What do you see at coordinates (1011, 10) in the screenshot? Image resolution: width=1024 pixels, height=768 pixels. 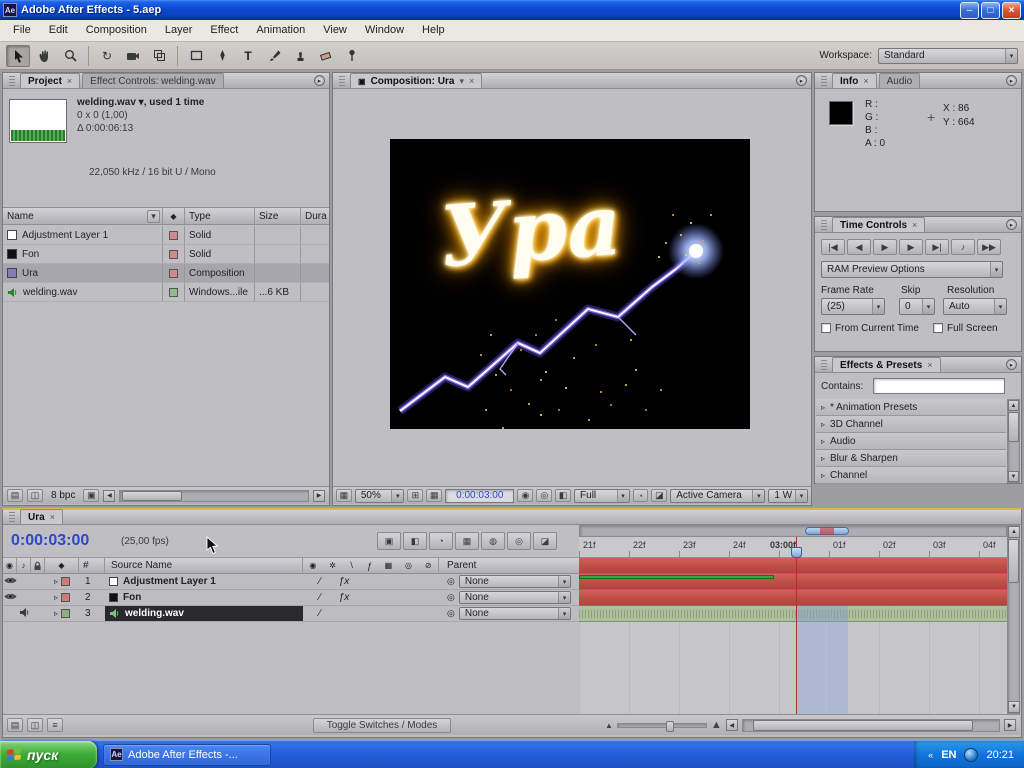 I see `close-button: ×` at bounding box center [1011, 10].